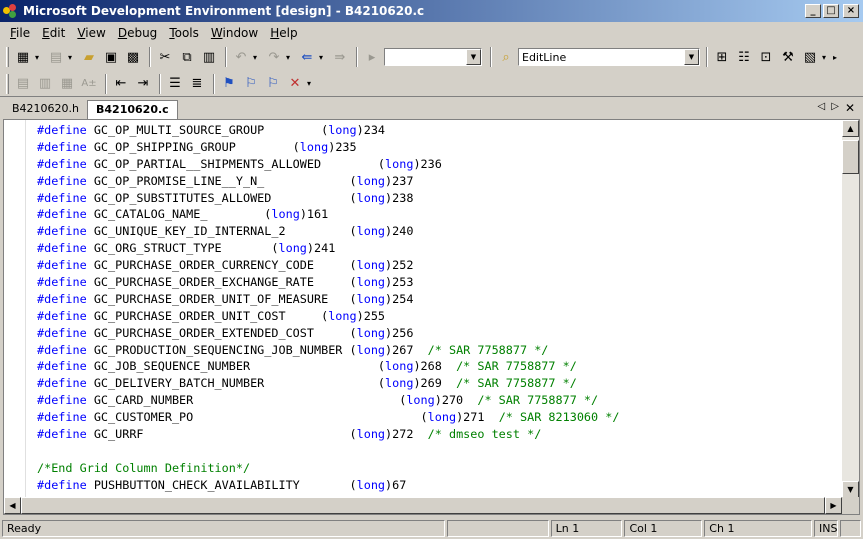  I want to click on size-grip, so click(851, 528).